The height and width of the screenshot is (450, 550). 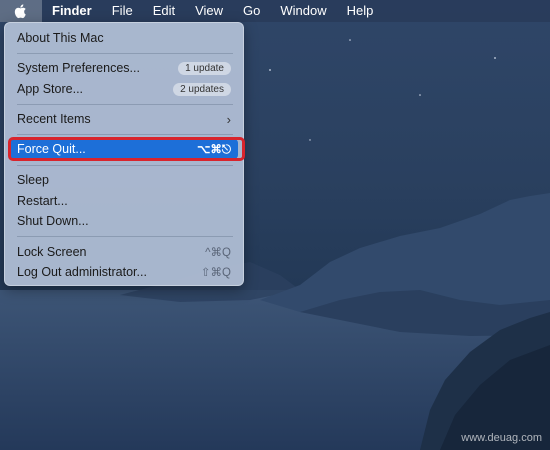 What do you see at coordinates (360, 11) in the screenshot?
I see `menu-help: Help` at bounding box center [360, 11].